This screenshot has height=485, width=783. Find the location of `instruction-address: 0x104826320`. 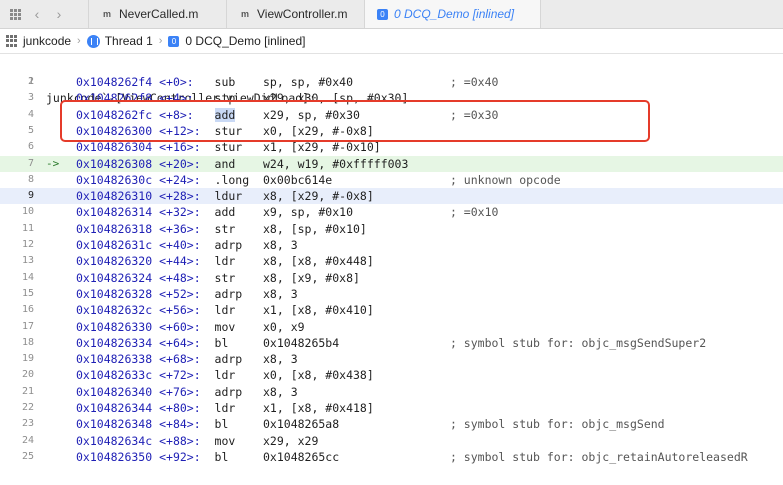

instruction-address: 0x104826320 is located at coordinates (114, 261).